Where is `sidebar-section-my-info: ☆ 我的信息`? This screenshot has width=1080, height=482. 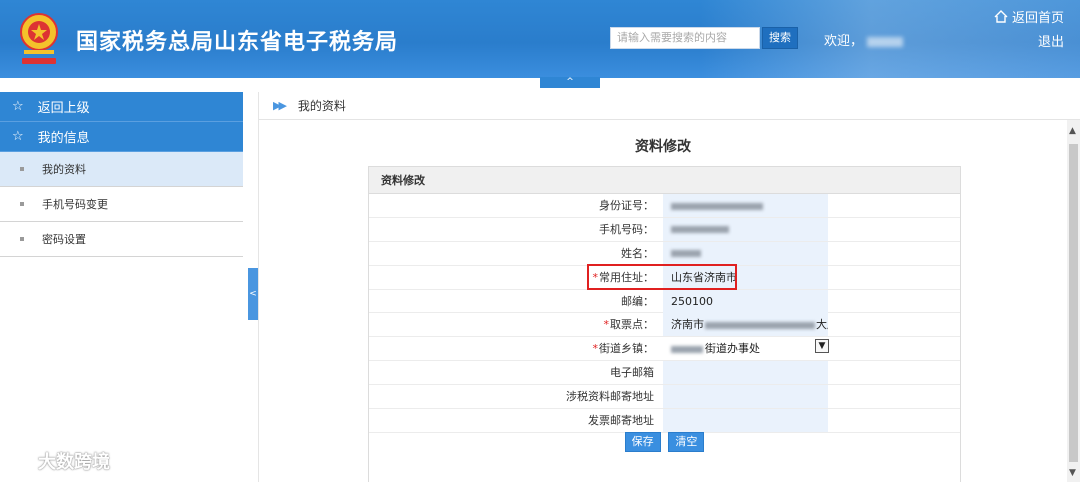 sidebar-section-my-info: ☆ 我的信息 is located at coordinates (121, 137).